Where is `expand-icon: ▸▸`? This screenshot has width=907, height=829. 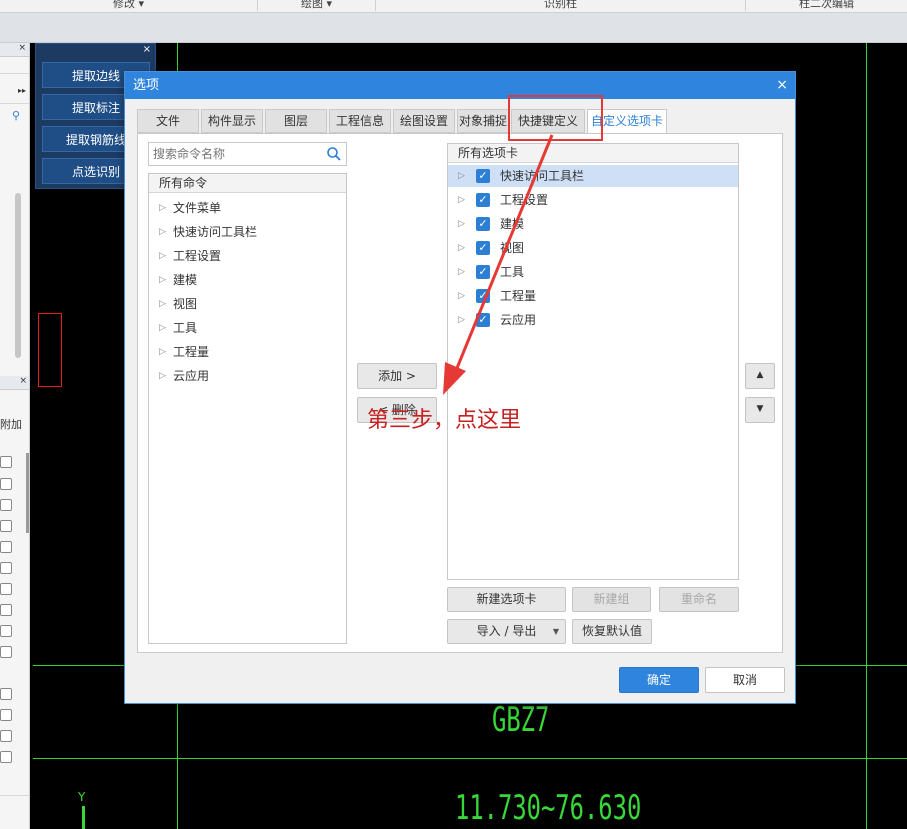 expand-icon: ▸▸ is located at coordinates (22, 90).